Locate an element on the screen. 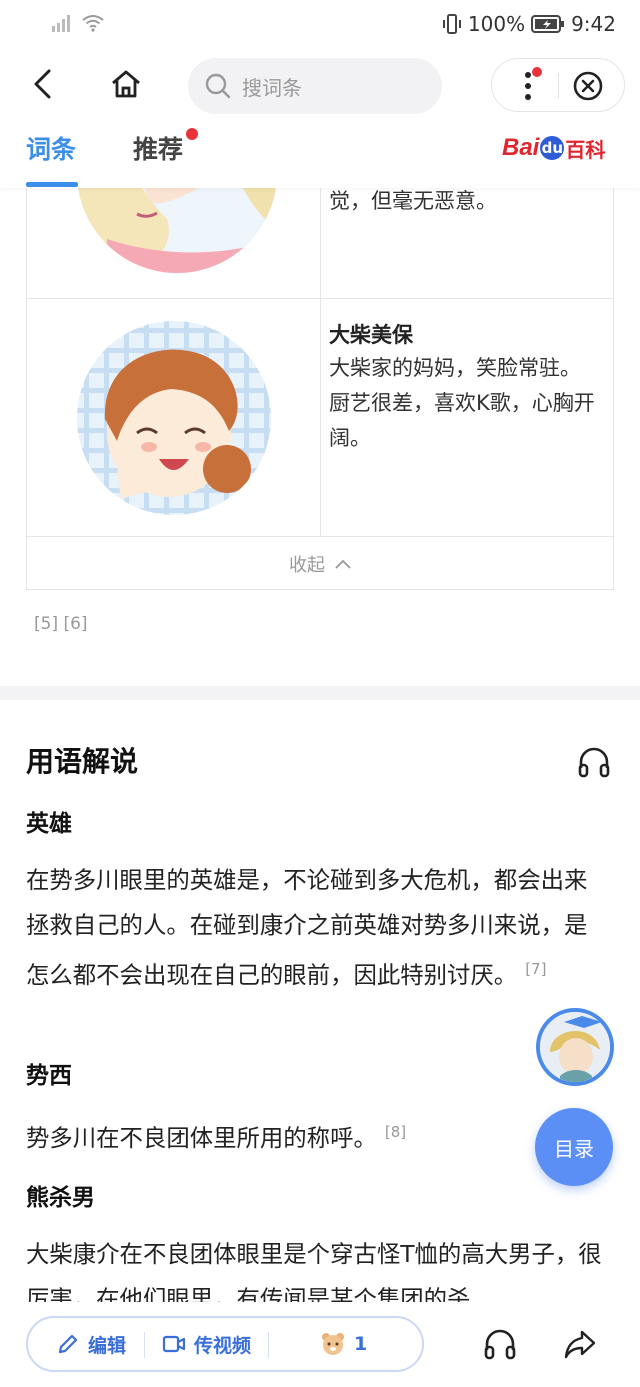 Image resolution: width=640 pixels, height=1387 pixels. edit-button: 编辑 is located at coordinates (91, 1344).